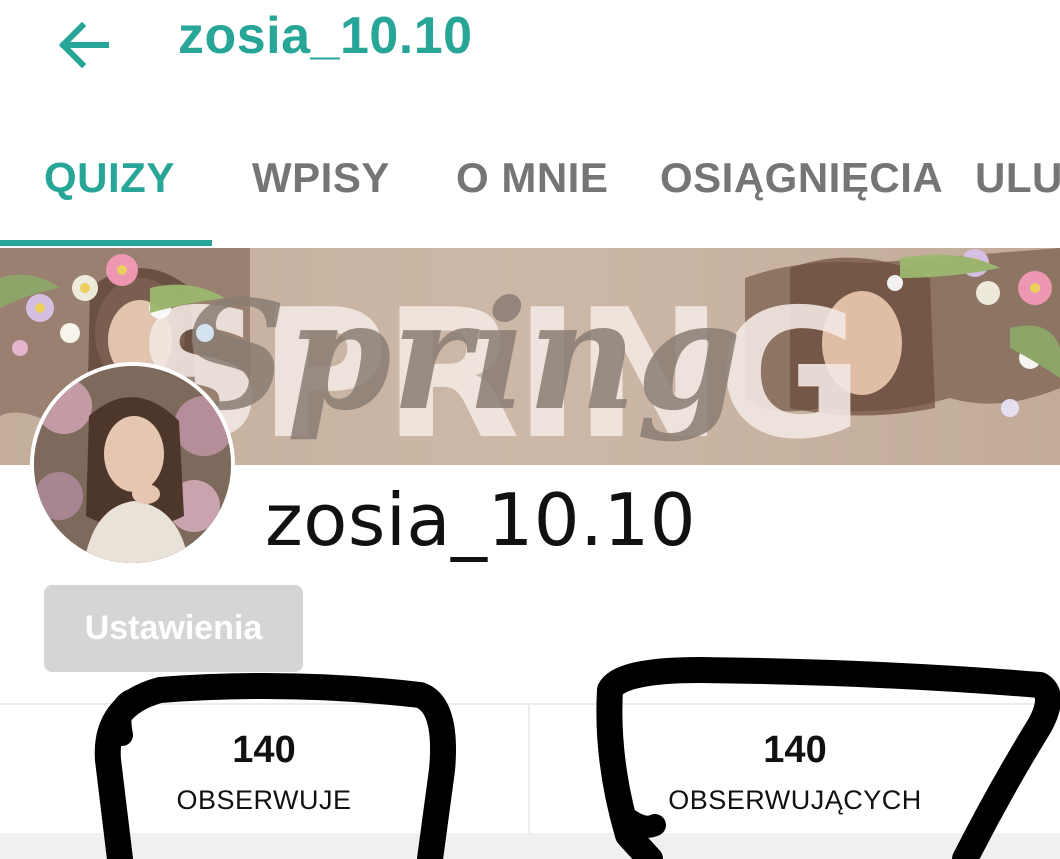 Image resolution: width=1060 pixels, height=859 pixels. I want to click on tab-o-mnie: O MNIE, so click(532, 178).